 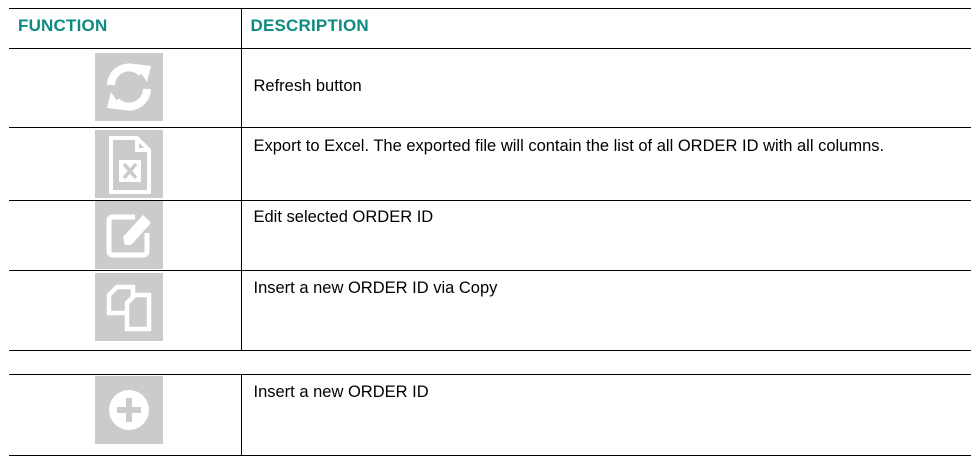 What do you see at coordinates (606, 235) in the screenshot?
I see `row-description: Edit selected ORDER ID` at bounding box center [606, 235].